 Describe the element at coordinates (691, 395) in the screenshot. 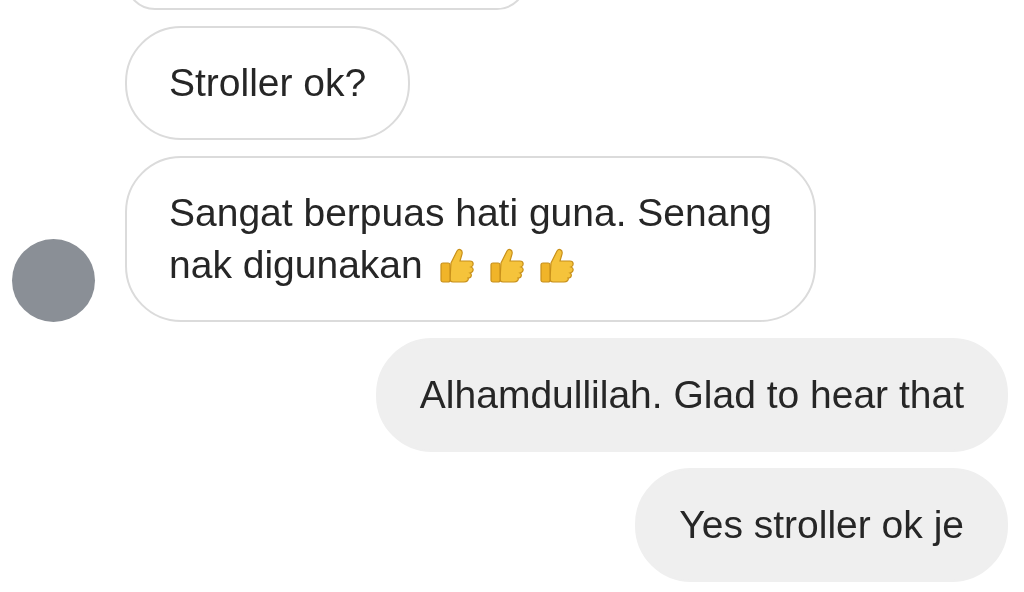

I see `message-bubble: Alhamdullilah. Glad to hear that` at that location.